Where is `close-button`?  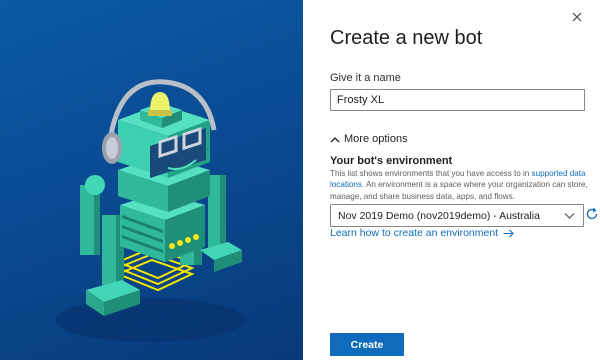
close-button is located at coordinates (577, 17).